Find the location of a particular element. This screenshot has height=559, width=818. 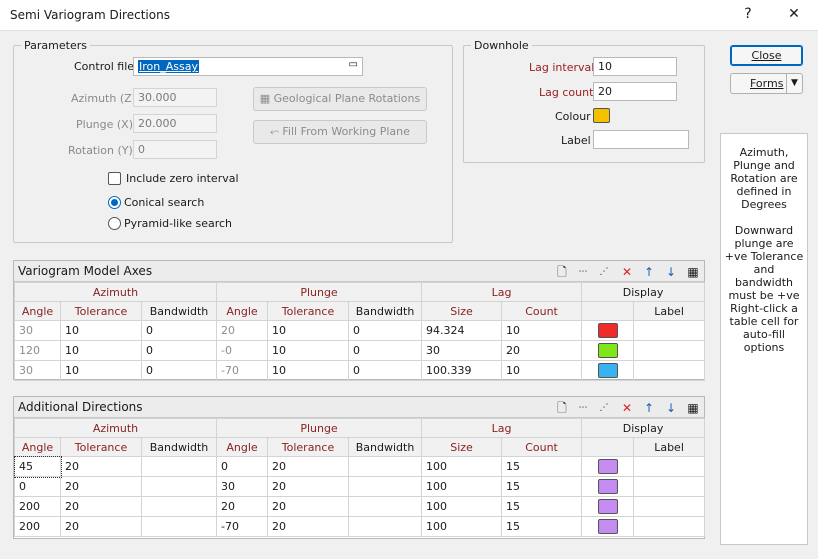

lag-interval-input: 10 is located at coordinates (635, 66).